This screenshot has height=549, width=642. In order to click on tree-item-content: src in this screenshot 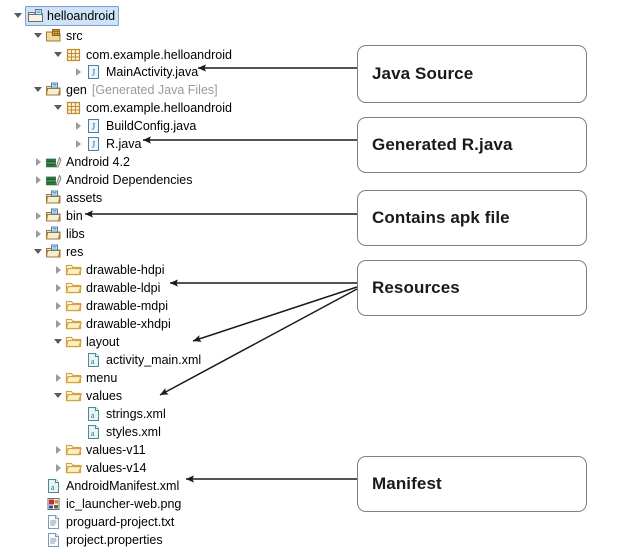, I will do `click(64, 36)`.